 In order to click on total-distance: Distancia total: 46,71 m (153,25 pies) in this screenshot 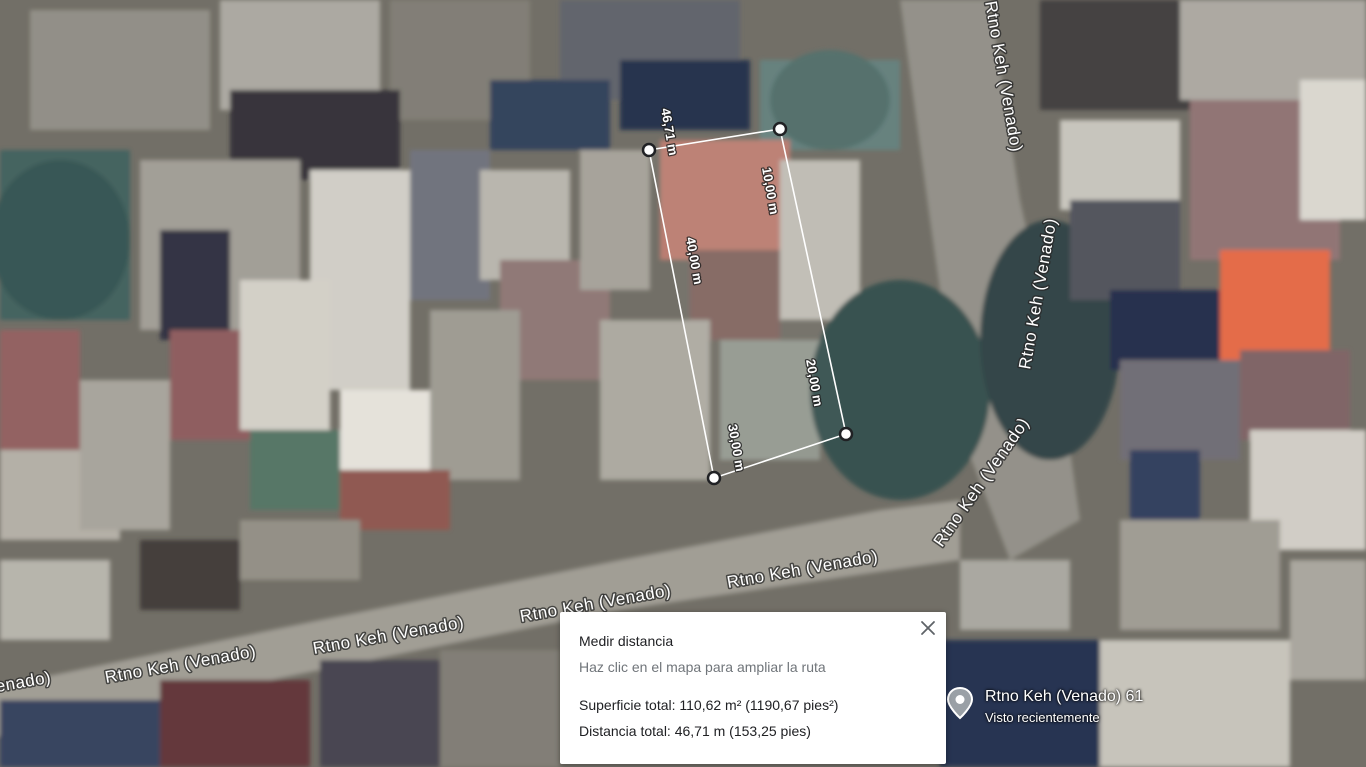, I will do `click(695, 731)`.